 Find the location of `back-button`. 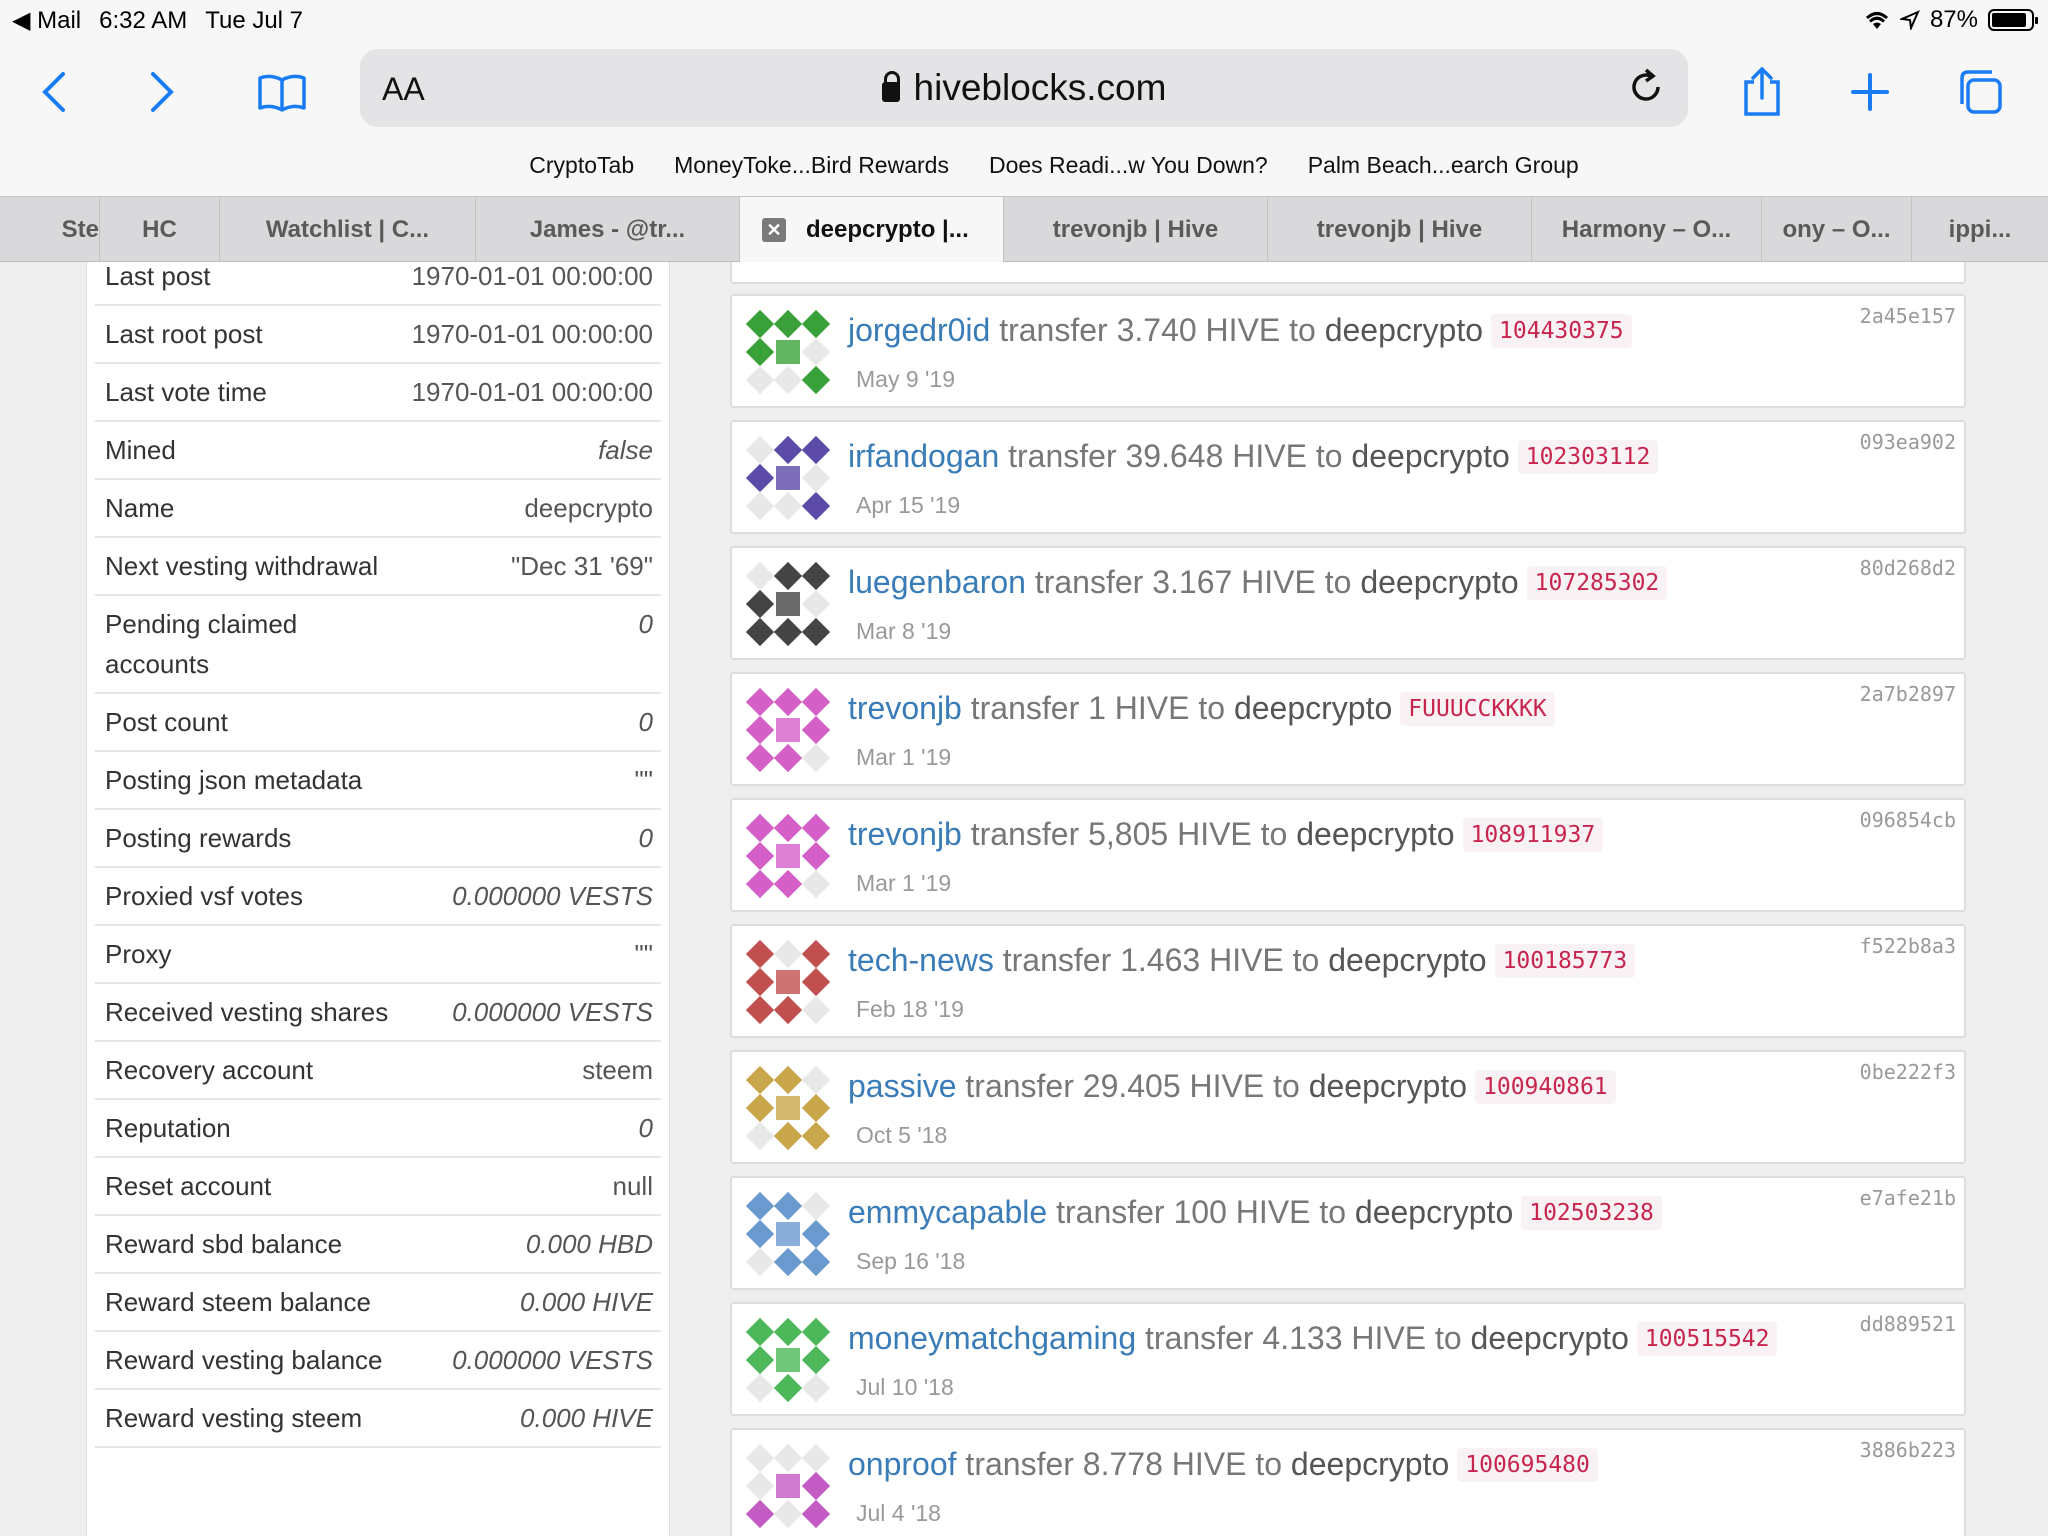

back-button is located at coordinates (54, 92).